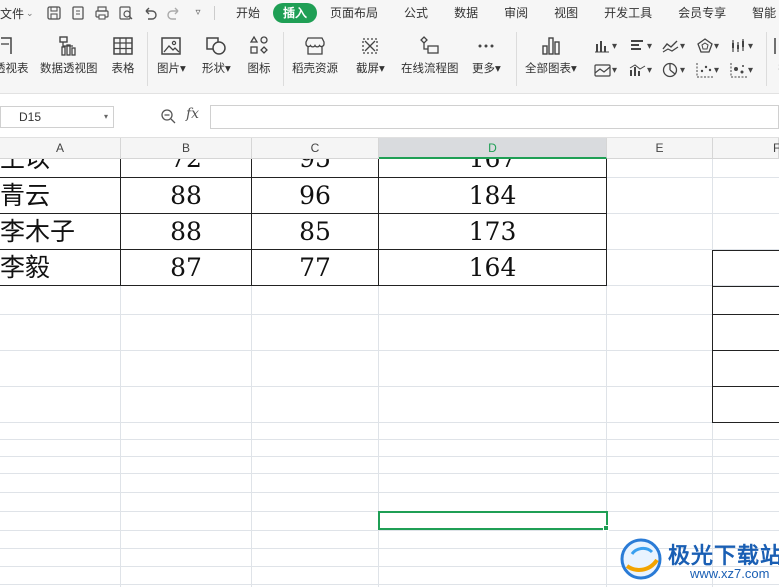 The width and height of the screenshot is (779, 587). What do you see at coordinates (354, 13) in the screenshot?
I see `tab-page-layout: 页面布局` at bounding box center [354, 13].